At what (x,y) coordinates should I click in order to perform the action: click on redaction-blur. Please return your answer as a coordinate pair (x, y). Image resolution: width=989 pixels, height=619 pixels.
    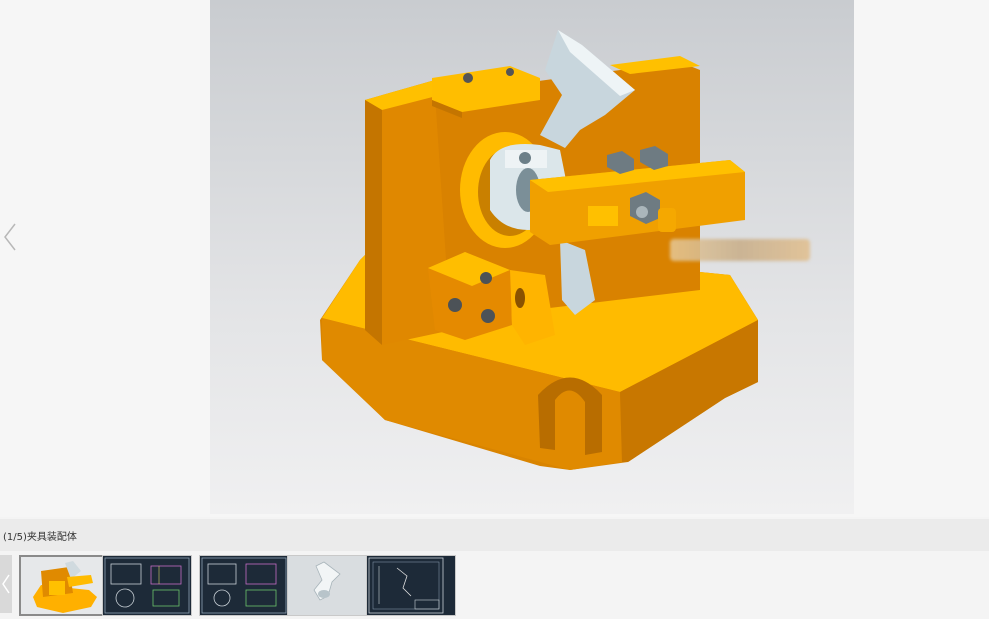
    Looking at the image, I should click on (740, 250).